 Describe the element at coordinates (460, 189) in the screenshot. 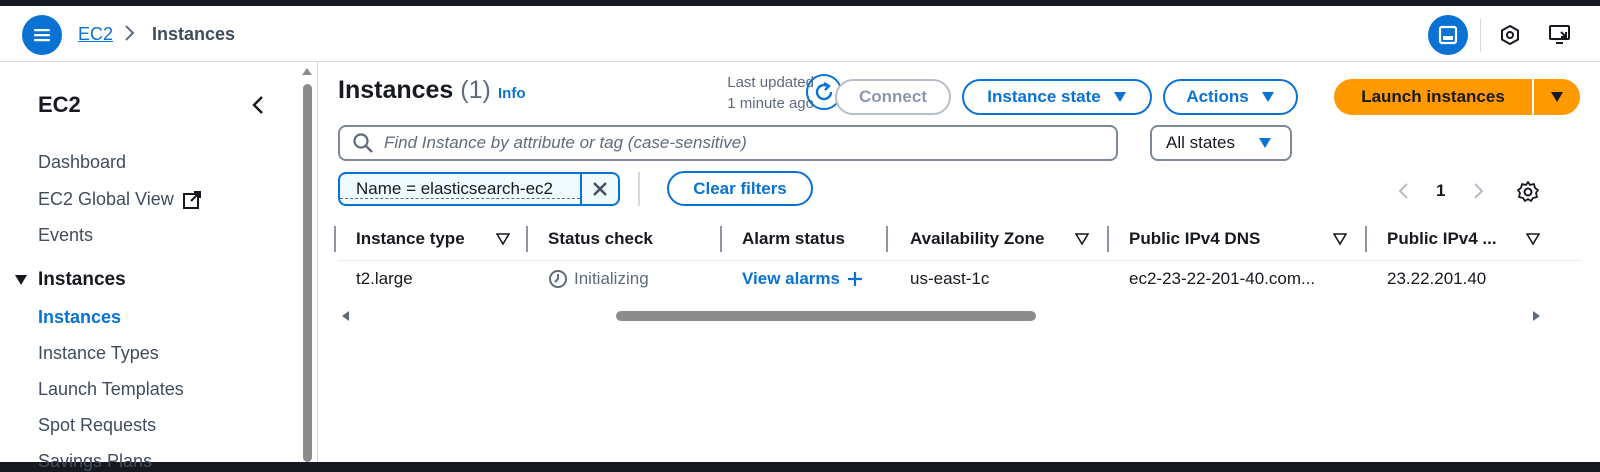

I see `filter-token-text: Name = elasticsearch-ec2` at that location.